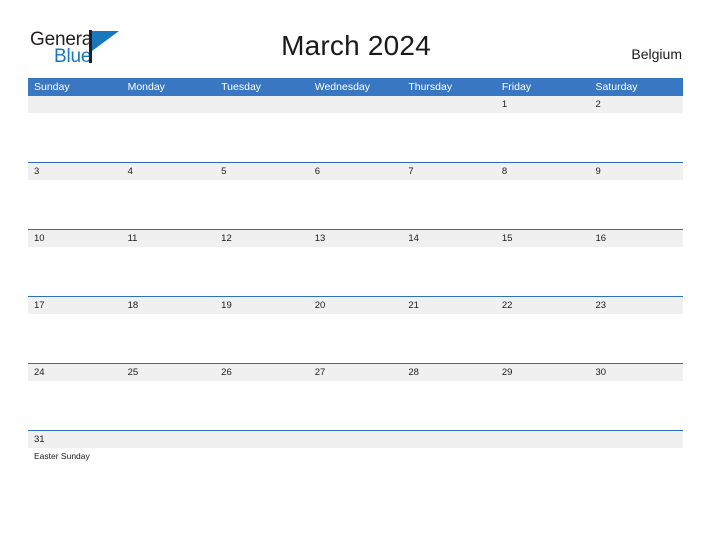 The width and height of the screenshot is (712, 550). What do you see at coordinates (449, 238) in the screenshot?
I see `date-number: 14` at bounding box center [449, 238].